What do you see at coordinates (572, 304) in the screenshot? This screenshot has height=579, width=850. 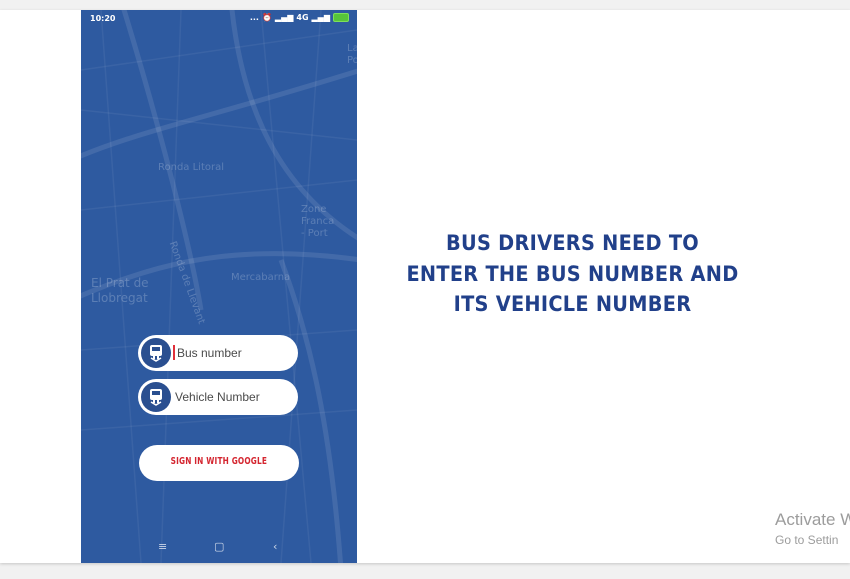 I see `headline-line: ITS VEHICLE NUMBER` at bounding box center [572, 304].